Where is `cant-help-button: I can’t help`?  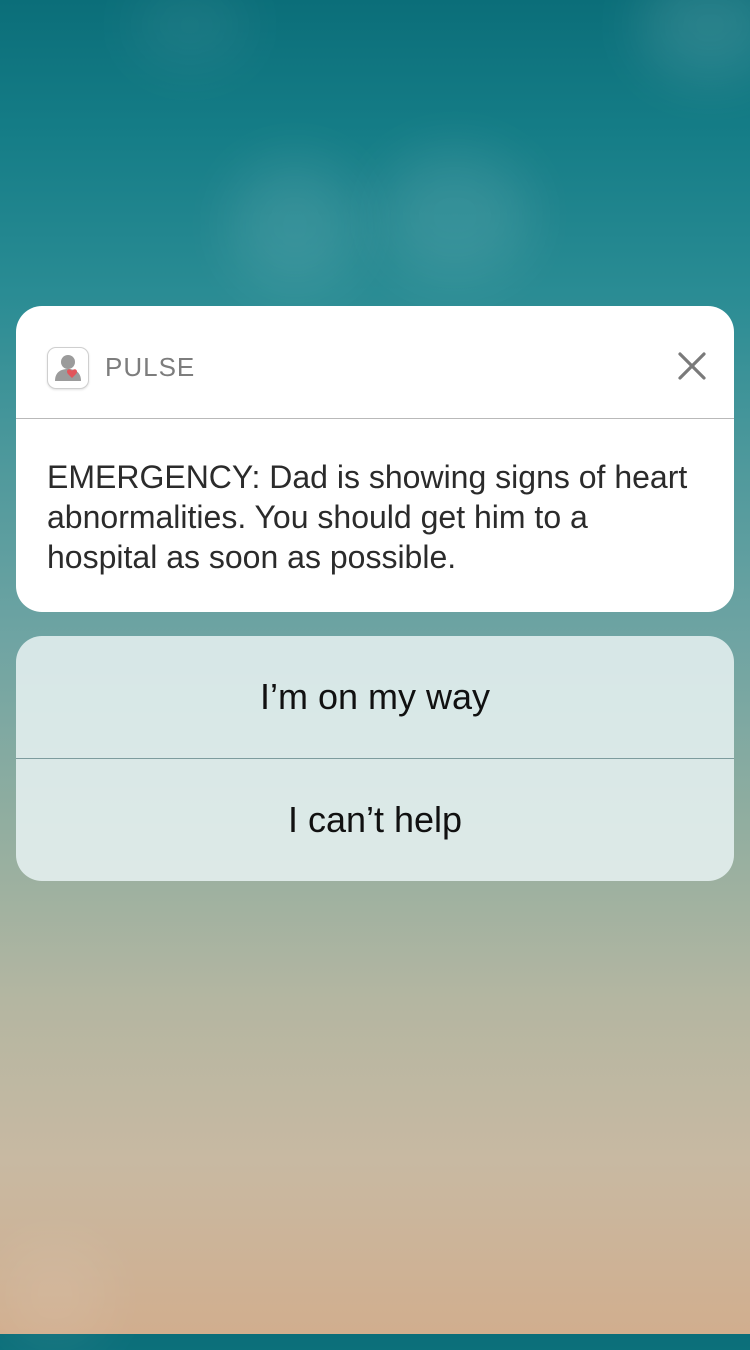 cant-help-button: I can’t help is located at coordinates (375, 819).